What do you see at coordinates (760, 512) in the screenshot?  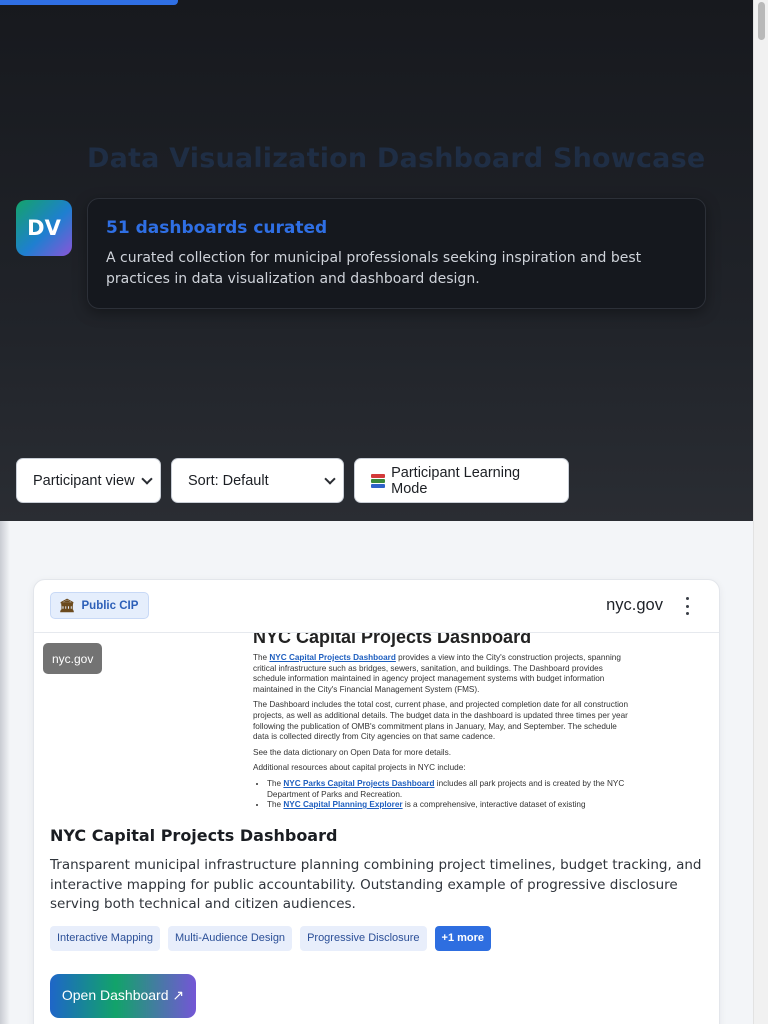 I see `page-scrollbar` at bounding box center [760, 512].